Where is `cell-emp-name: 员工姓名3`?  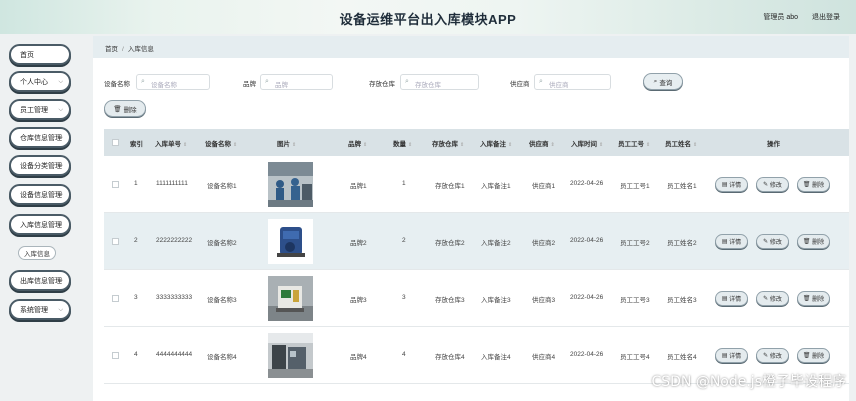 cell-emp-name: 员工姓名3 is located at coordinates (682, 300).